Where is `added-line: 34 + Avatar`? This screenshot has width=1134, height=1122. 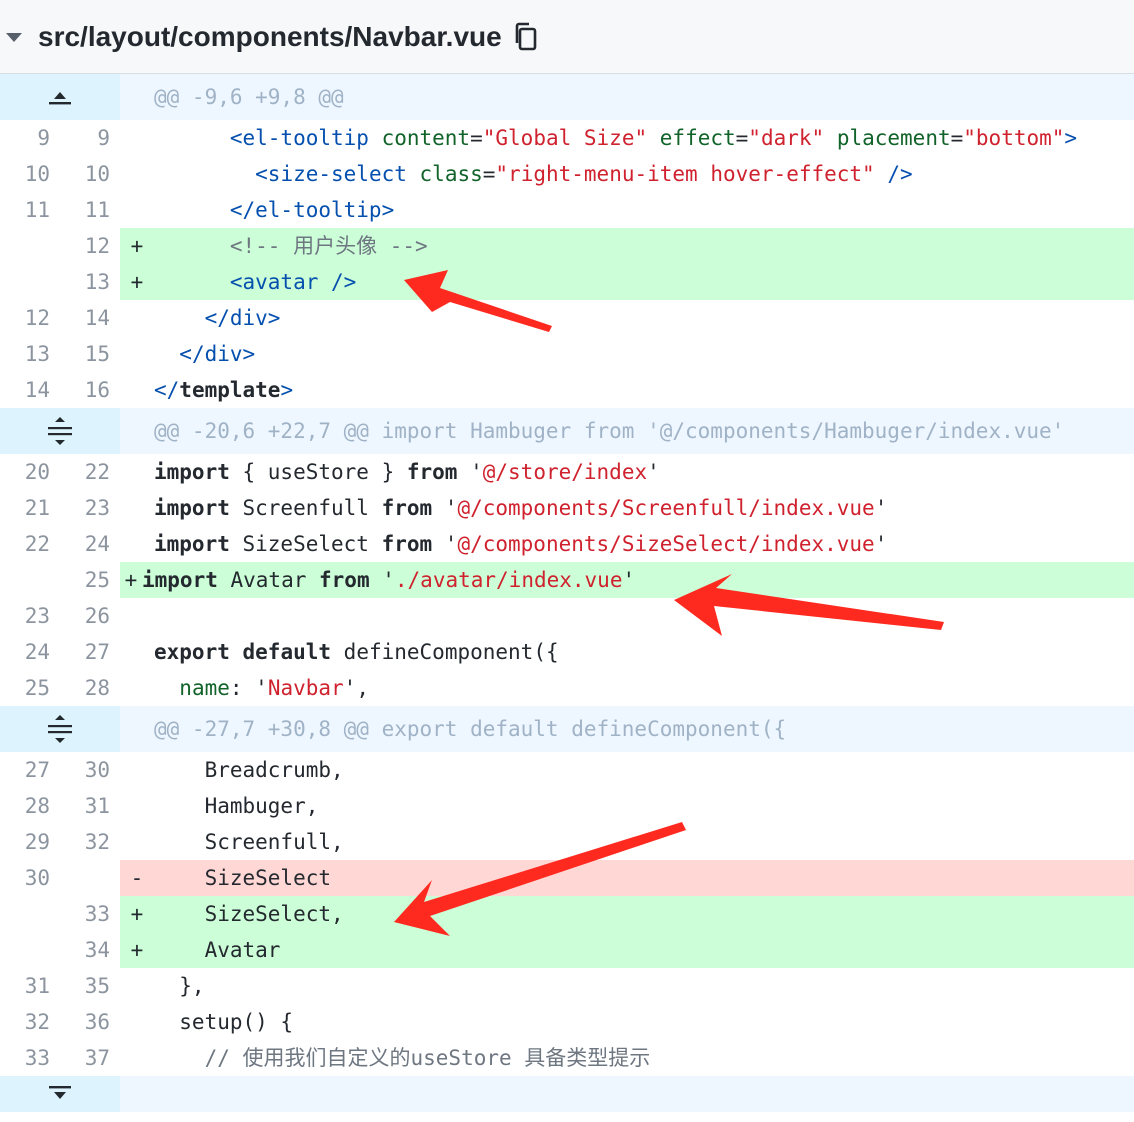
added-line: 34 + Avatar is located at coordinates (567, 950).